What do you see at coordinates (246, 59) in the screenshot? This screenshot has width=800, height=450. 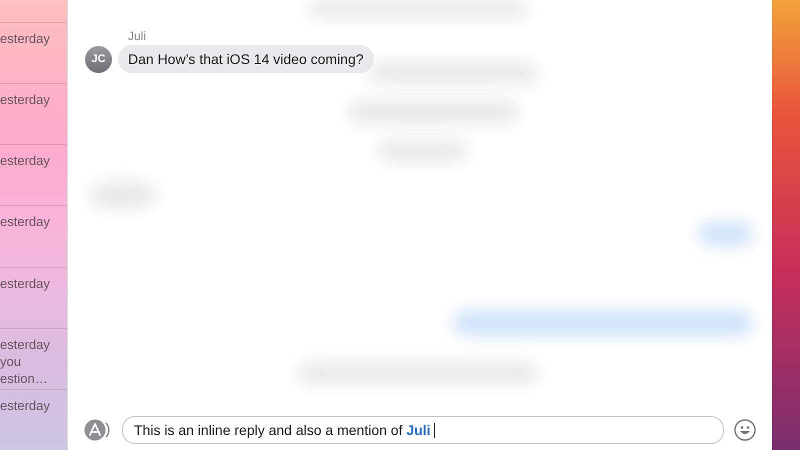 I see `message-bubble: Dan How’s that iOS 14 video coming?` at bounding box center [246, 59].